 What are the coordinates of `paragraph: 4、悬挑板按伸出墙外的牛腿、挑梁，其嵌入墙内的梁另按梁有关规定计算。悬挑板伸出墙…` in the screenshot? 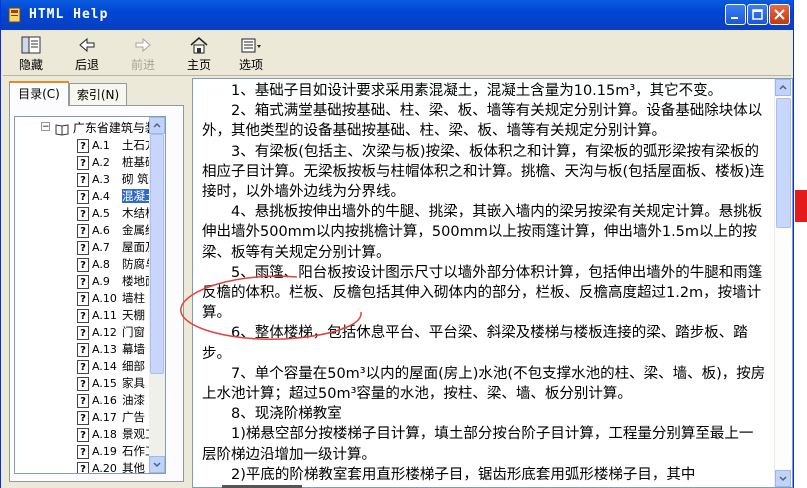 It's located at (482, 232).